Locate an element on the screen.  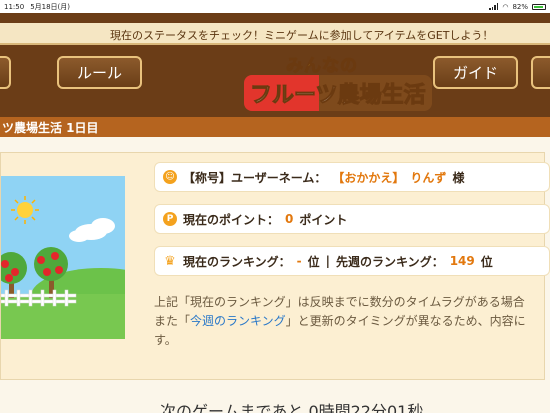
crown-icon: ♛ is located at coordinates (170, 261).